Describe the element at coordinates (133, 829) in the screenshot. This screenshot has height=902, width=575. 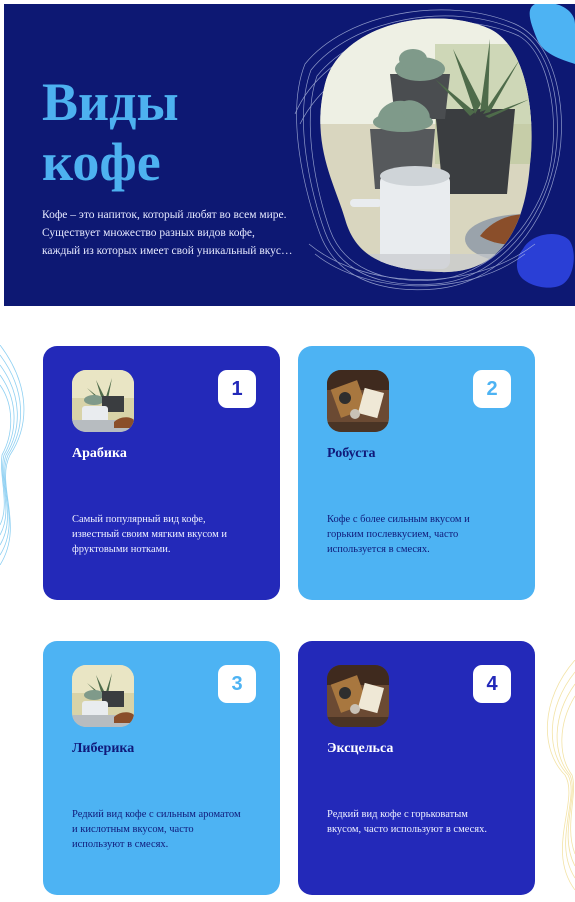
I see `card-description-line-2: и кислотным вкусом, часто` at that location.